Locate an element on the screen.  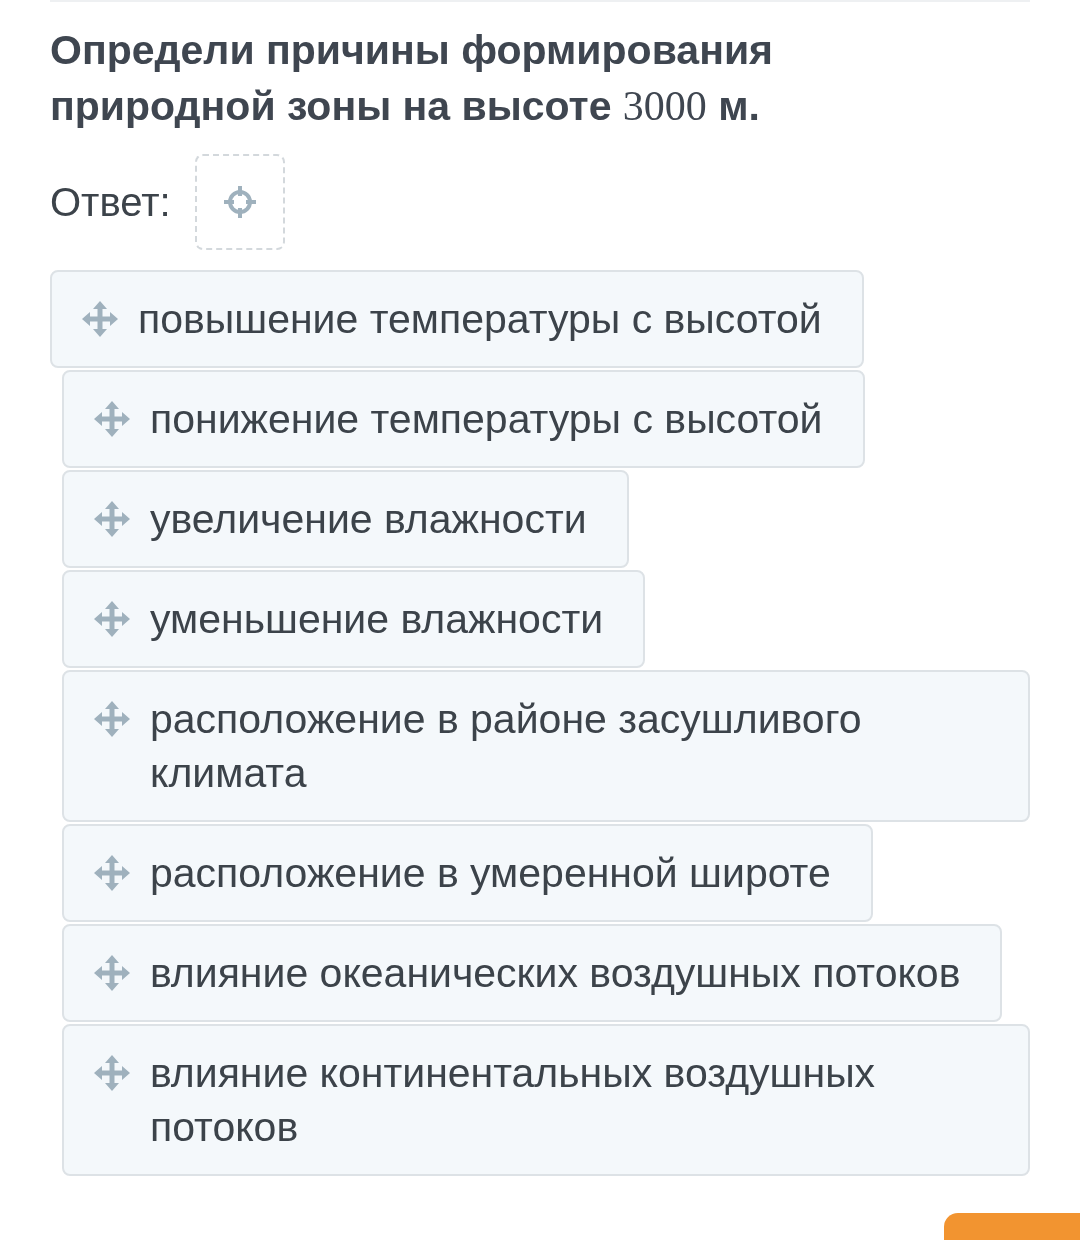
answer-option: расположение в районе засушливого климата is located at coordinates (546, 746).